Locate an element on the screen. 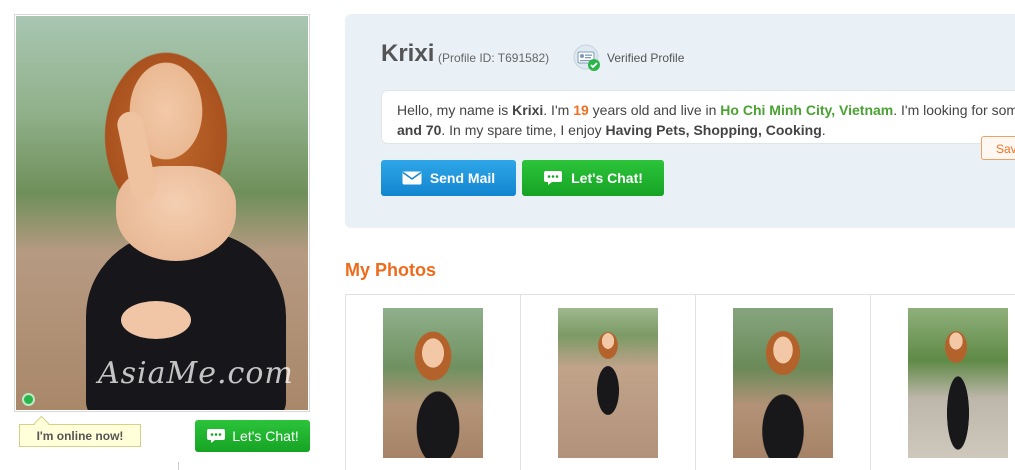 The height and width of the screenshot is (470, 1015). envelope-icon is located at coordinates (412, 178).